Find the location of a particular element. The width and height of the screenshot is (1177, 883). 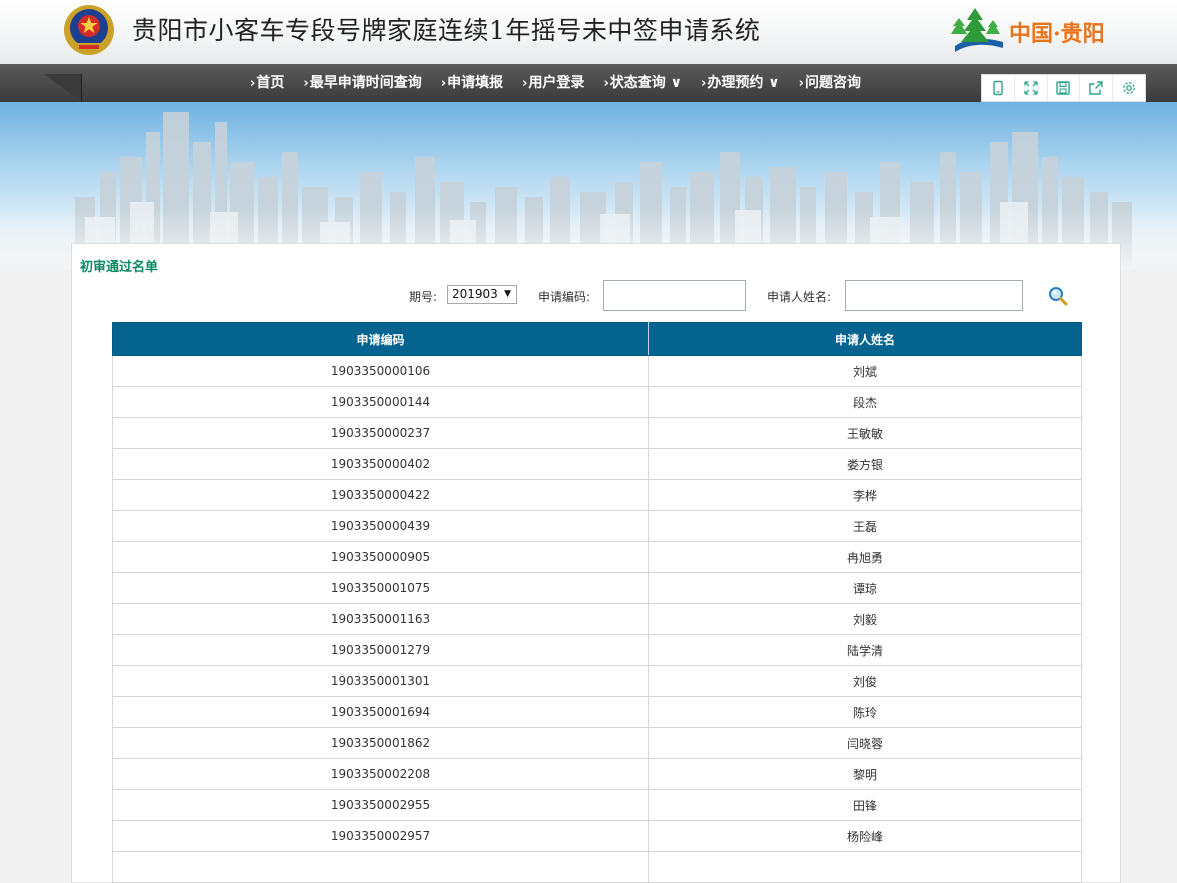

name-cell: 黎明 is located at coordinates (865, 774).